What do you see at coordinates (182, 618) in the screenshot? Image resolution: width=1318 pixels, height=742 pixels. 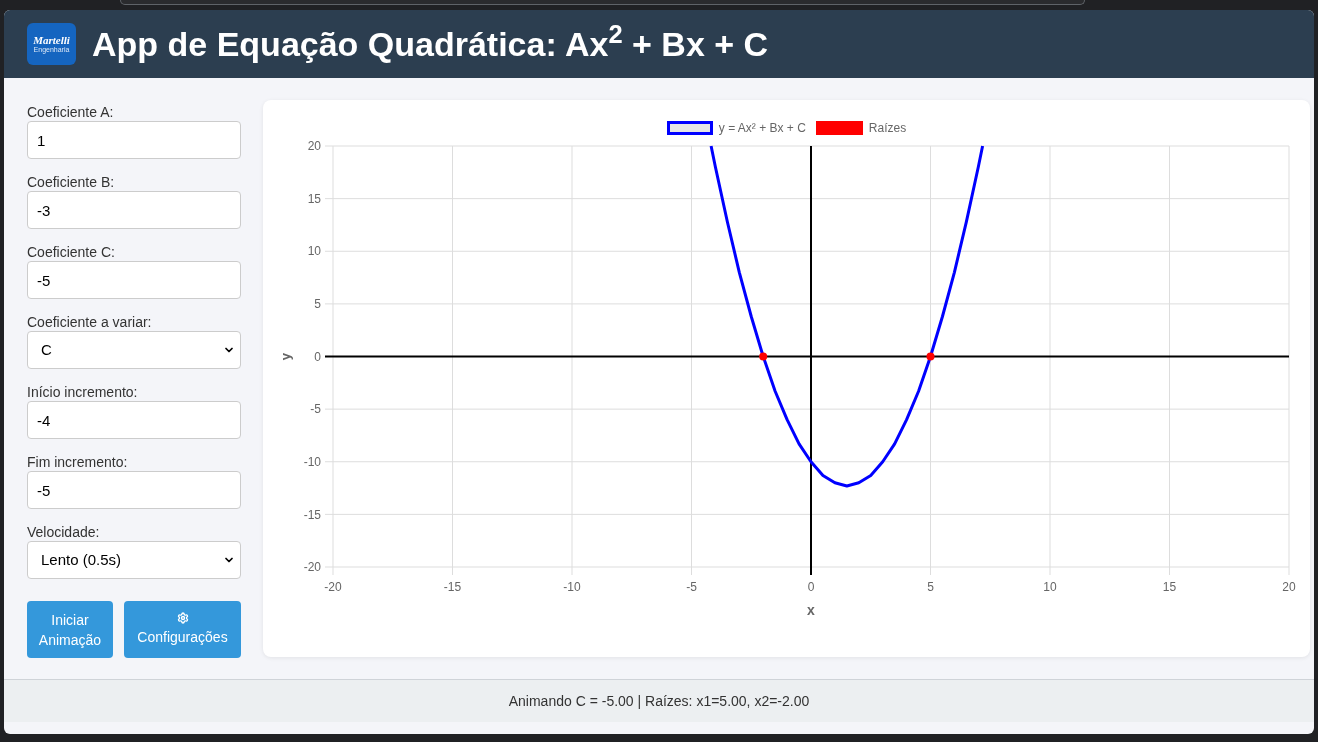 I see `settings-icon` at bounding box center [182, 618].